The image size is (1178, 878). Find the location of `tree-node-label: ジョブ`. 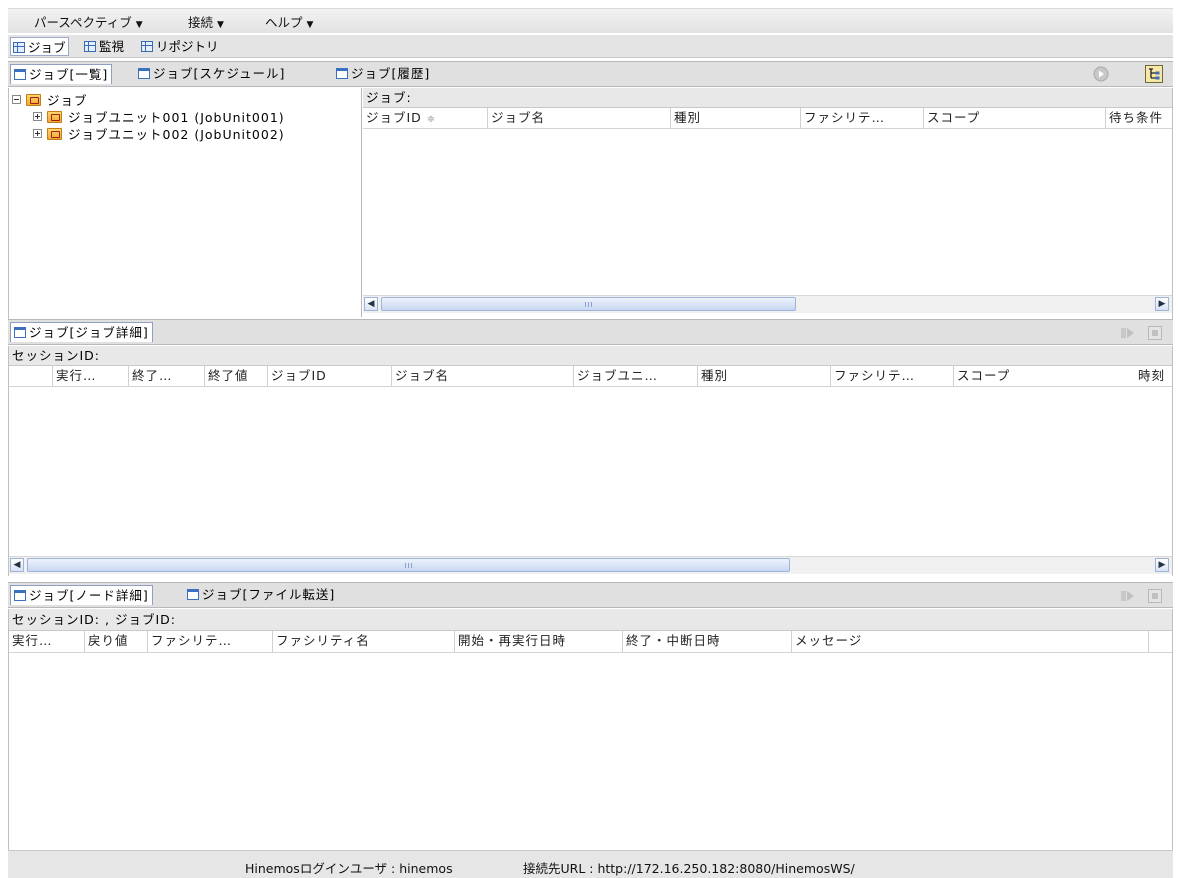

tree-node-label: ジョブ is located at coordinates (67, 100).